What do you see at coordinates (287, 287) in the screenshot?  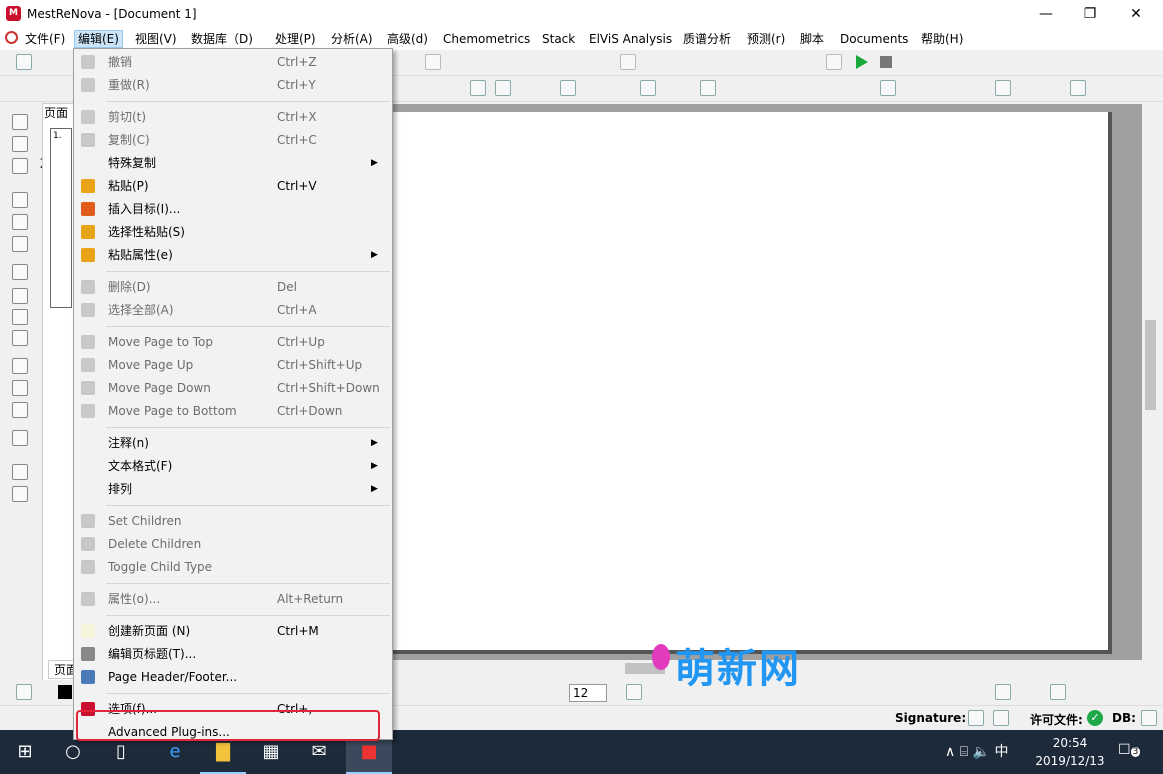 I see `menu-item-shortcut: Del` at bounding box center [287, 287].